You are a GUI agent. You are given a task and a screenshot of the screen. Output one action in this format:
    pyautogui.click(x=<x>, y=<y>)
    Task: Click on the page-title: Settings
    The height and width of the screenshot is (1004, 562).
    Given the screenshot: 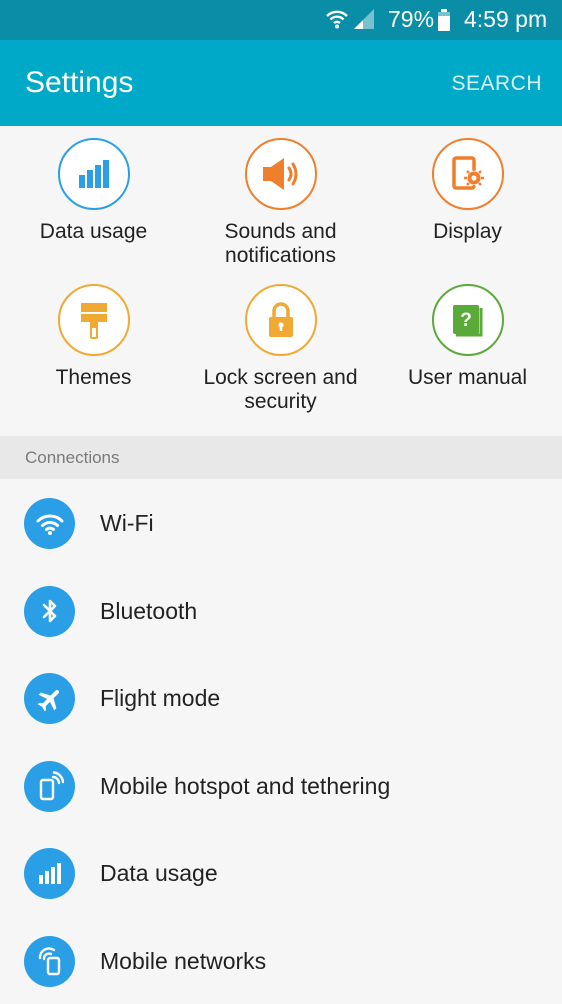 What is the action you would take?
    pyautogui.click(x=79, y=83)
    